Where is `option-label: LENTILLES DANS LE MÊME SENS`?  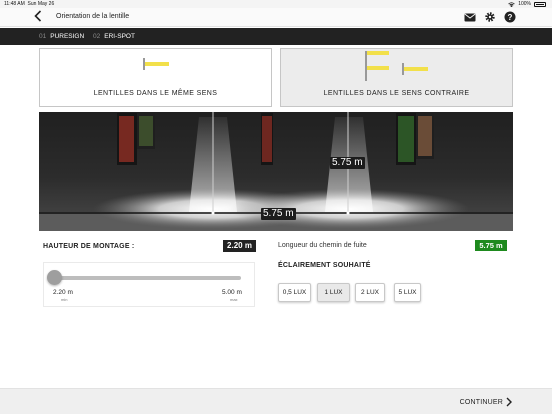 option-label: LENTILLES DANS LE MÊME SENS is located at coordinates (155, 93).